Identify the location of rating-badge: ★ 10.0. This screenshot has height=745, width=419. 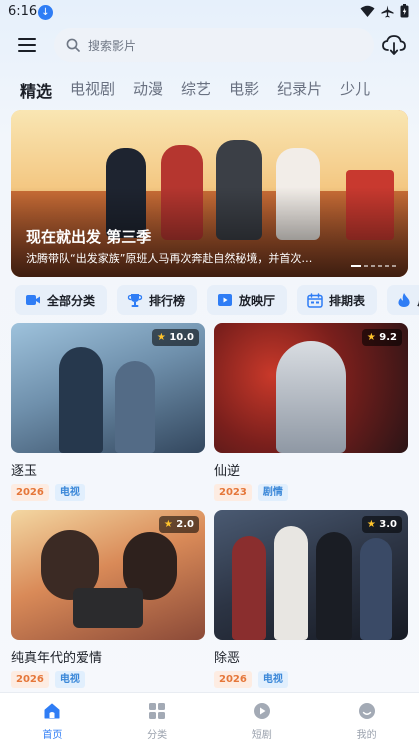
(175, 337).